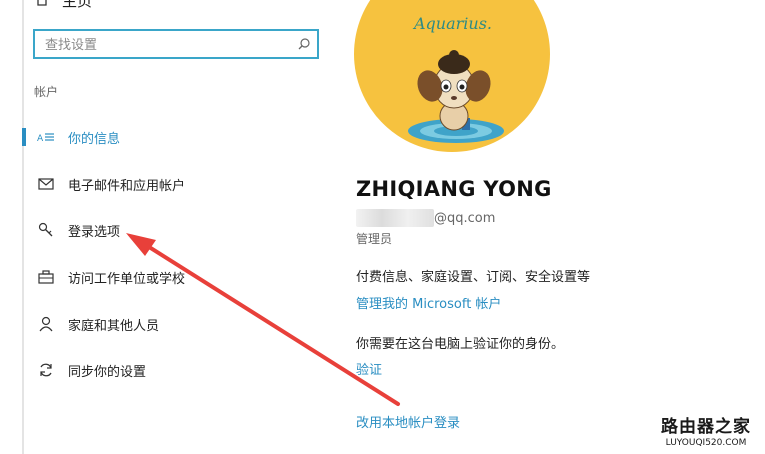 The height and width of the screenshot is (454, 765). I want to click on sidebar-item-your-info: A 你的信息, so click(172, 137).